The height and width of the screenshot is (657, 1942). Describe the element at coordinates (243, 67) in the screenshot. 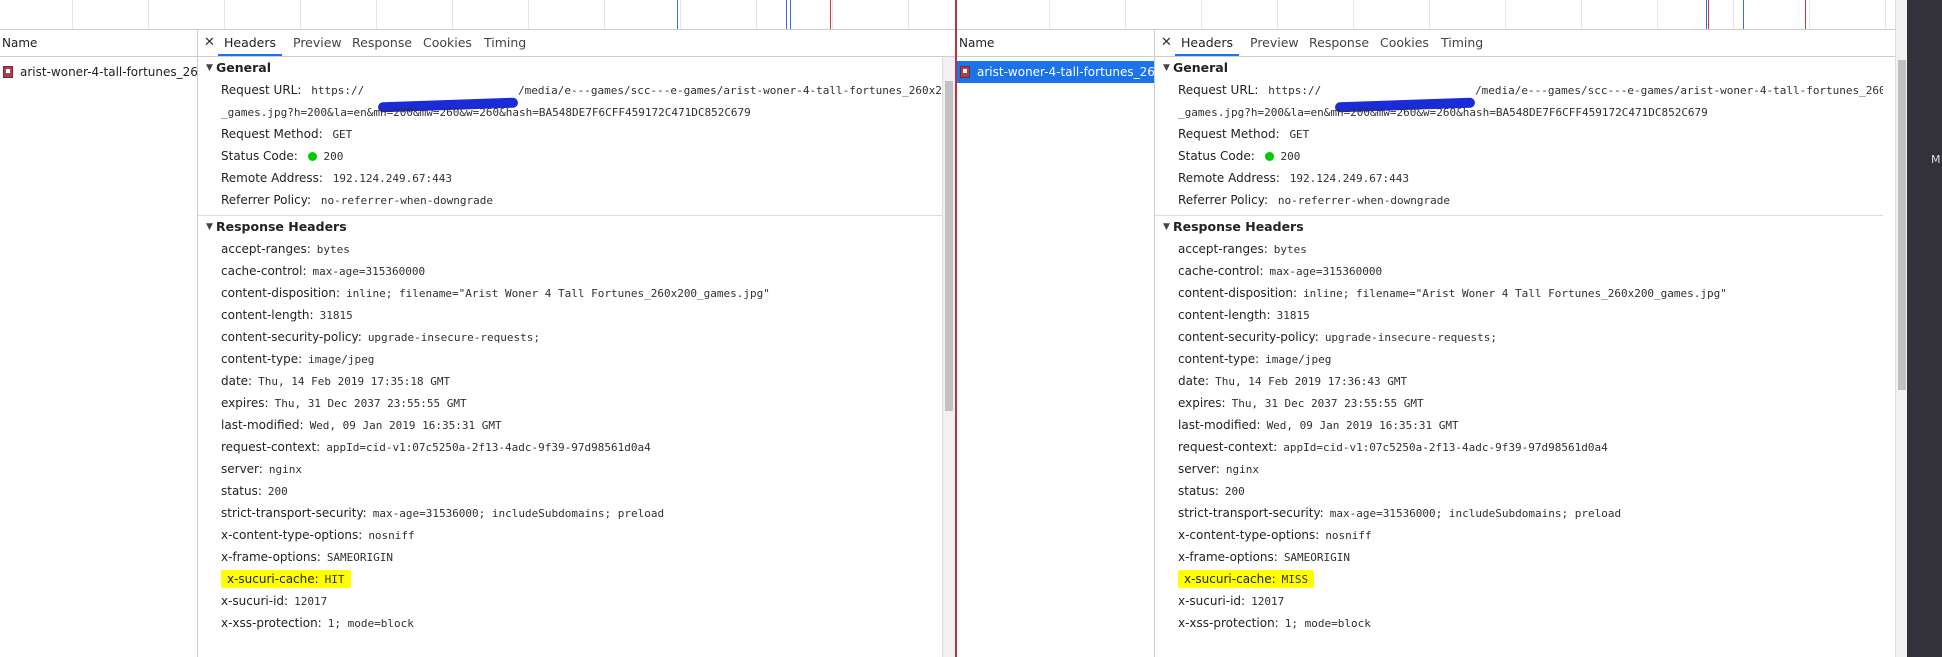

I see `section-title: General` at that location.